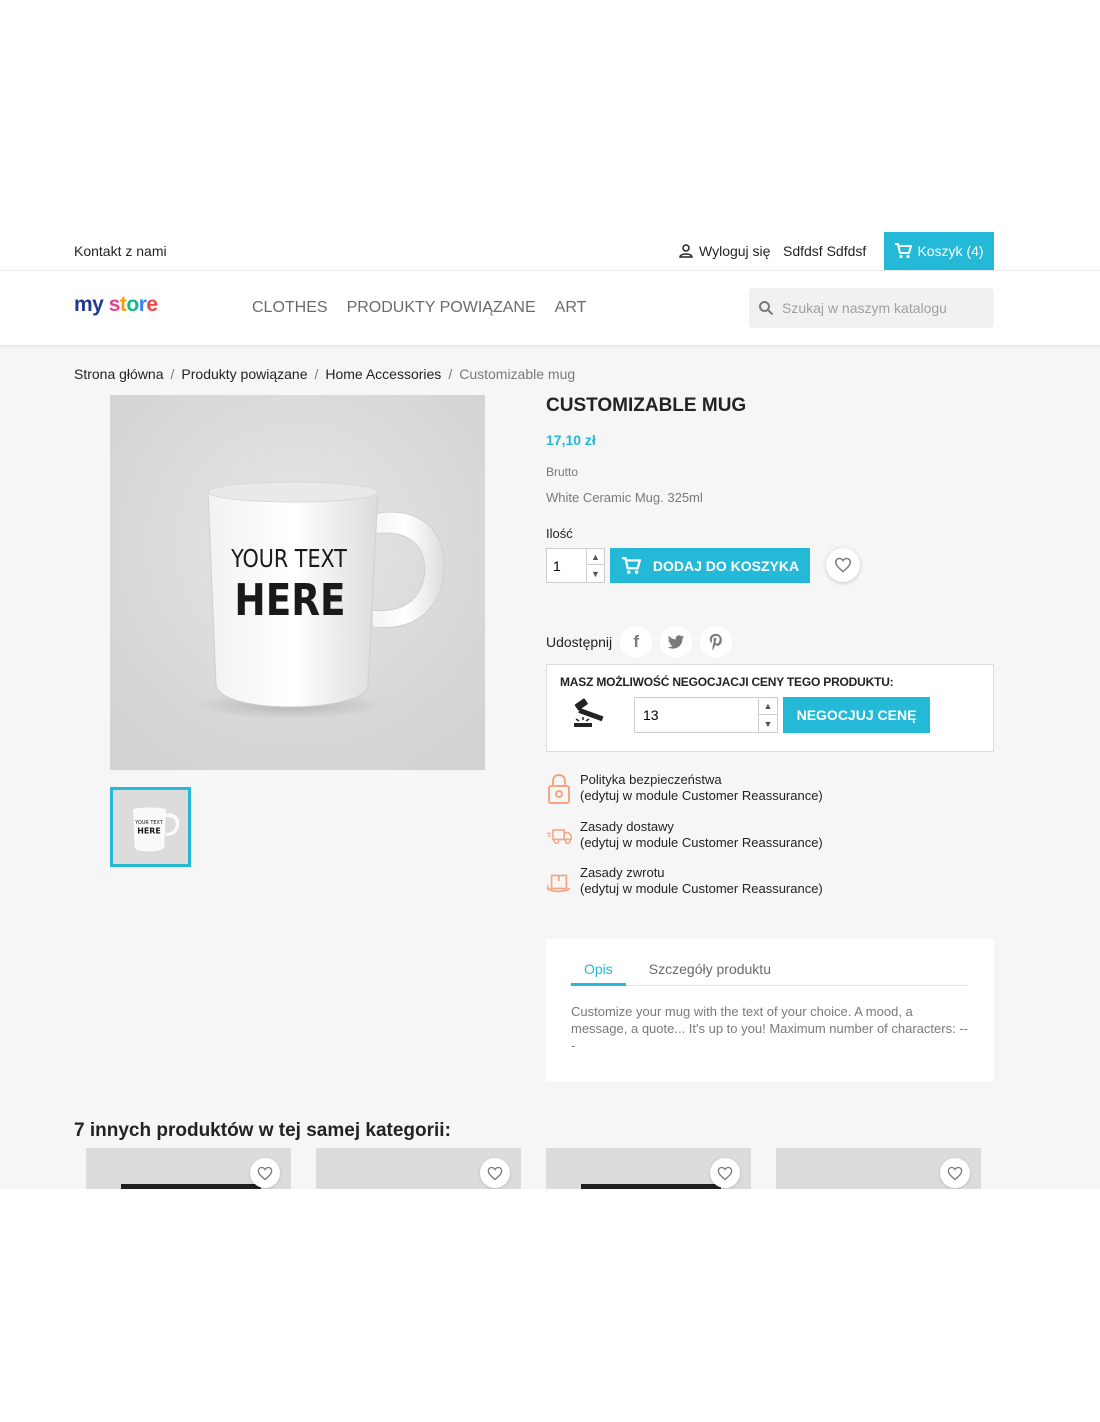  Describe the element at coordinates (589, 712) in the screenshot. I see `gavel-icon` at that location.